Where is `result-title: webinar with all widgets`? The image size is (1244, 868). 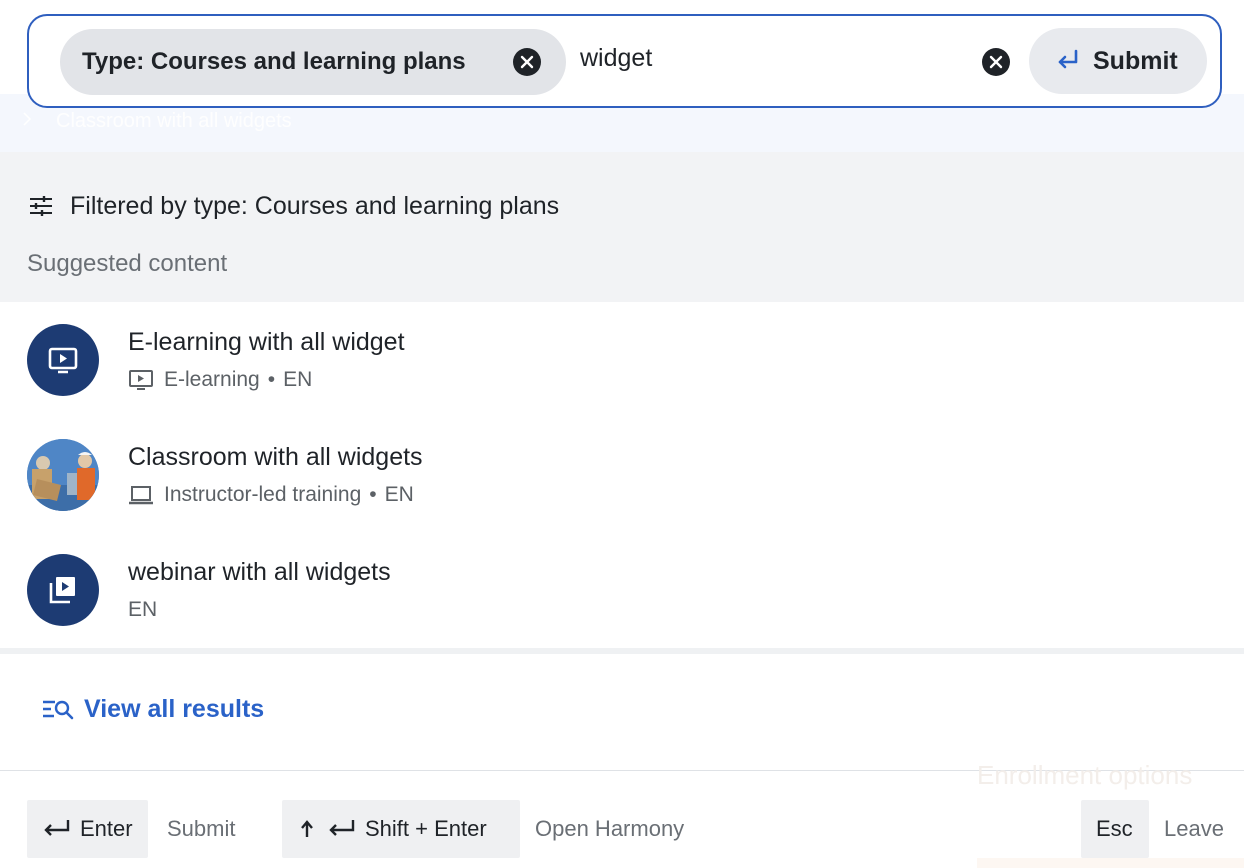
result-title: webinar with all widgets is located at coordinates (259, 572).